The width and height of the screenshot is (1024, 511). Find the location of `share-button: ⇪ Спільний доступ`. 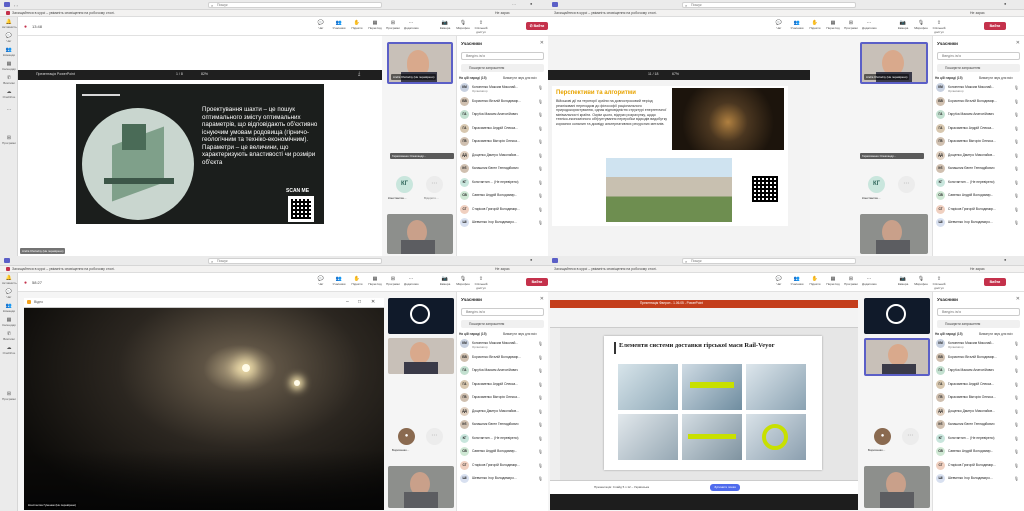

share-button: ⇪ Спільний доступ is located at coordinates (939, 27).